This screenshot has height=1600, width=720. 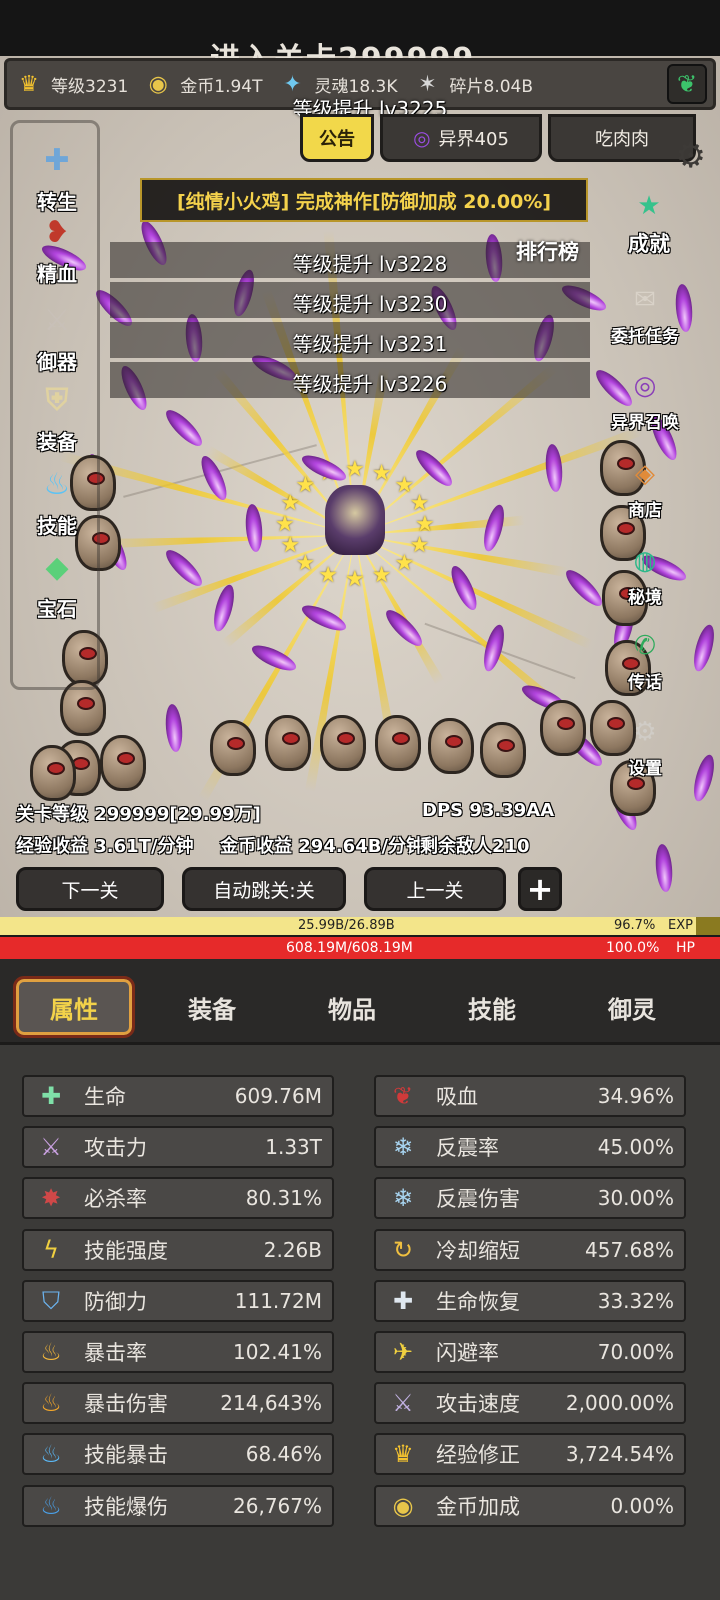 What do you see at coordinates (645, 313) in the screenshot?
I see `menu-commissions: ✉ 委托任务` at bounding box center [645, 313].